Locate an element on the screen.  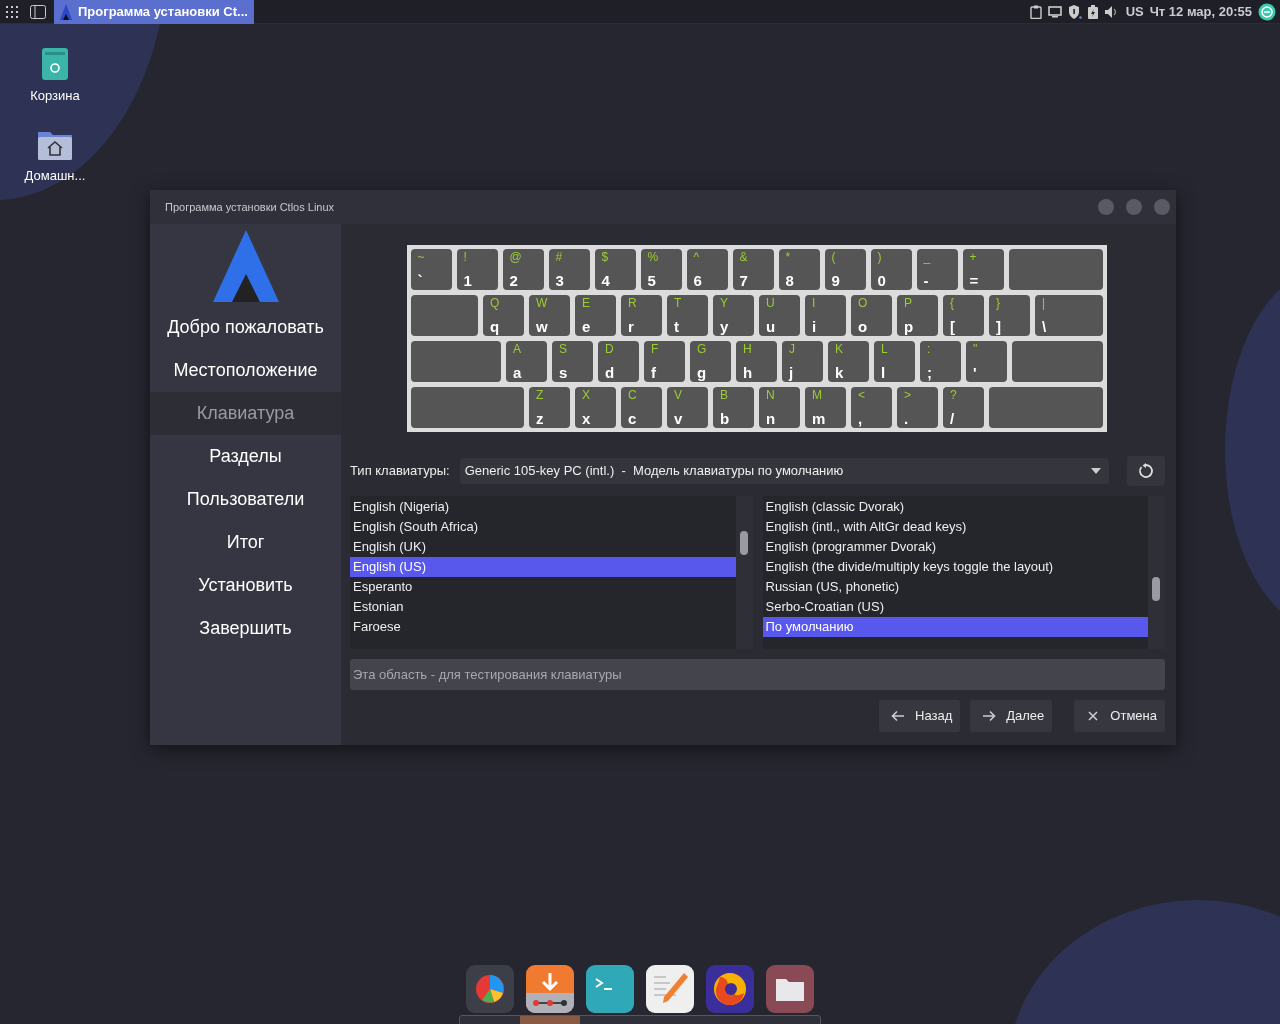
sidebar-step: Добро пожаловать is located at coordinates (245, 327).